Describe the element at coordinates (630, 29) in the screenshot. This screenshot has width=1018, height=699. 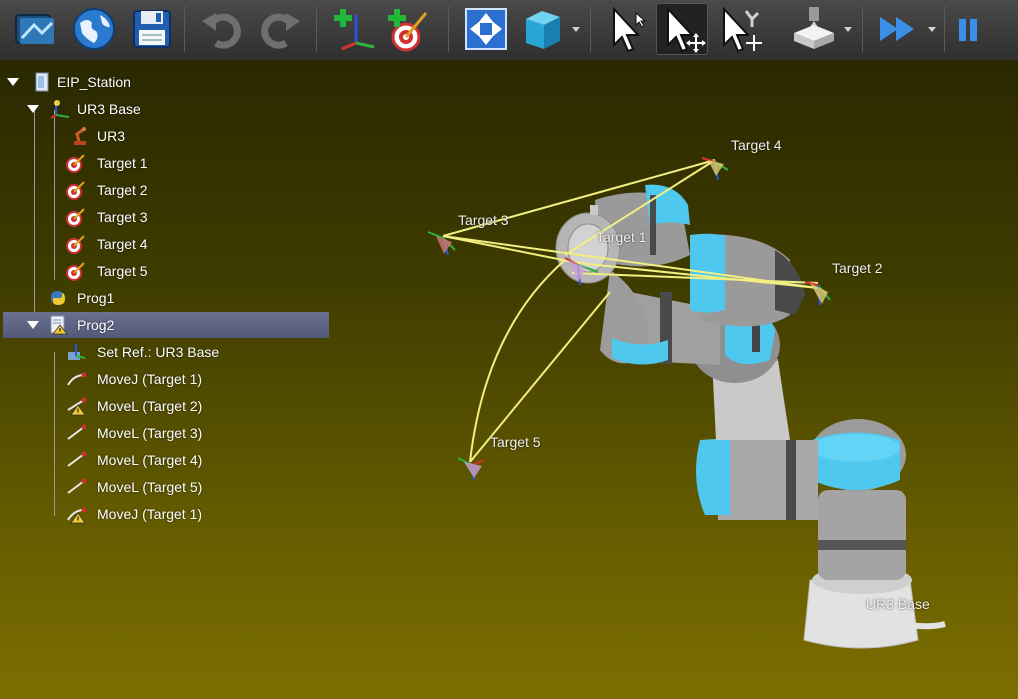
I see `cursor-icon` at that location.